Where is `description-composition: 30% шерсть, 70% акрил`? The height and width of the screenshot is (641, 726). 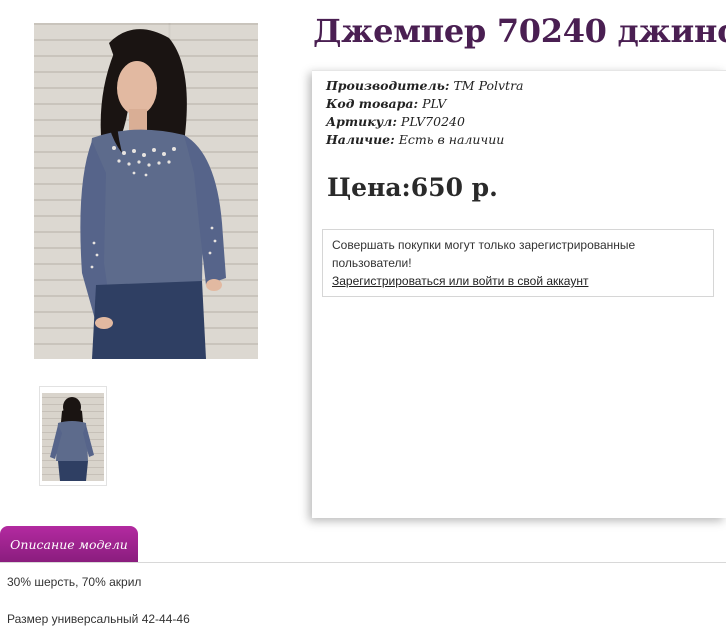 description-composition: 30% шерсть, 70% акрил is located at coordinates (74, 582).